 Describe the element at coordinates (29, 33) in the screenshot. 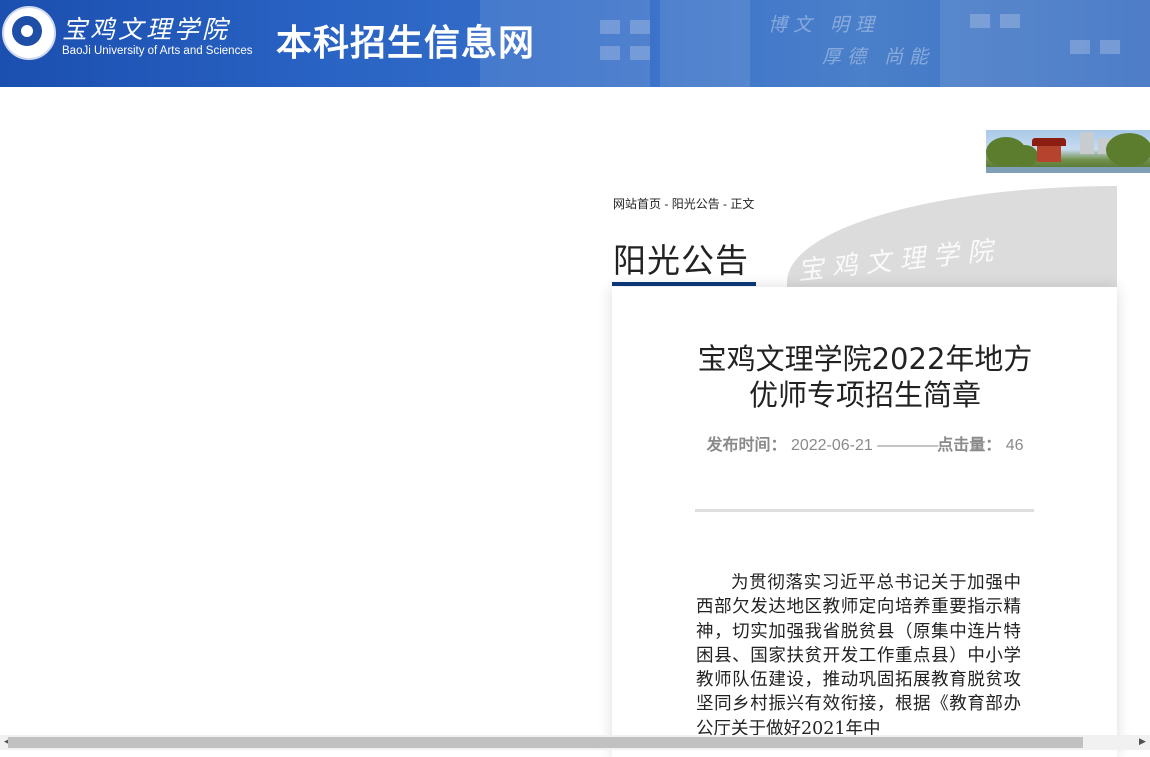

I see `university-logo-icon` at that location.